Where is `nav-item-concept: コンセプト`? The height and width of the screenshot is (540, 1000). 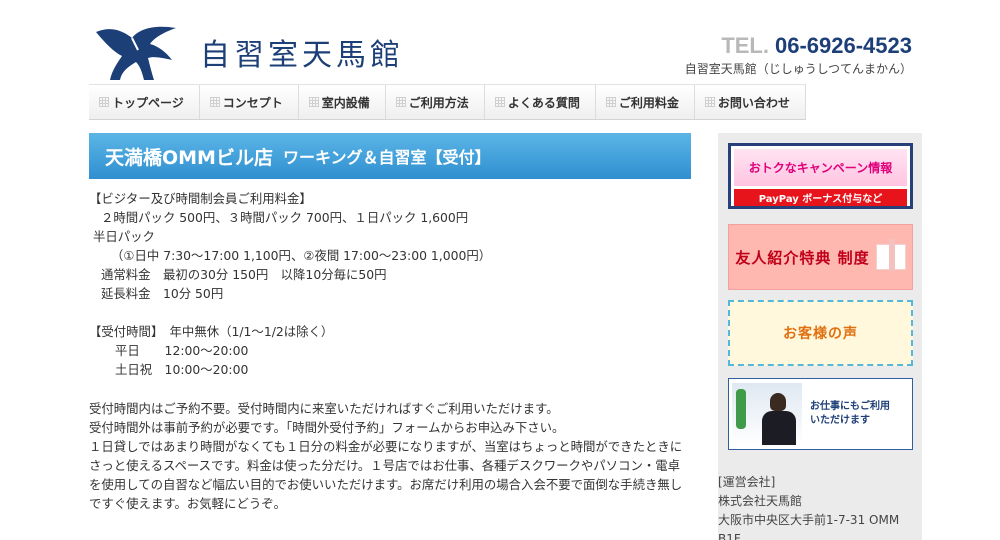
nav-item-concept: コンセプト is located at coordinates (249, 102).